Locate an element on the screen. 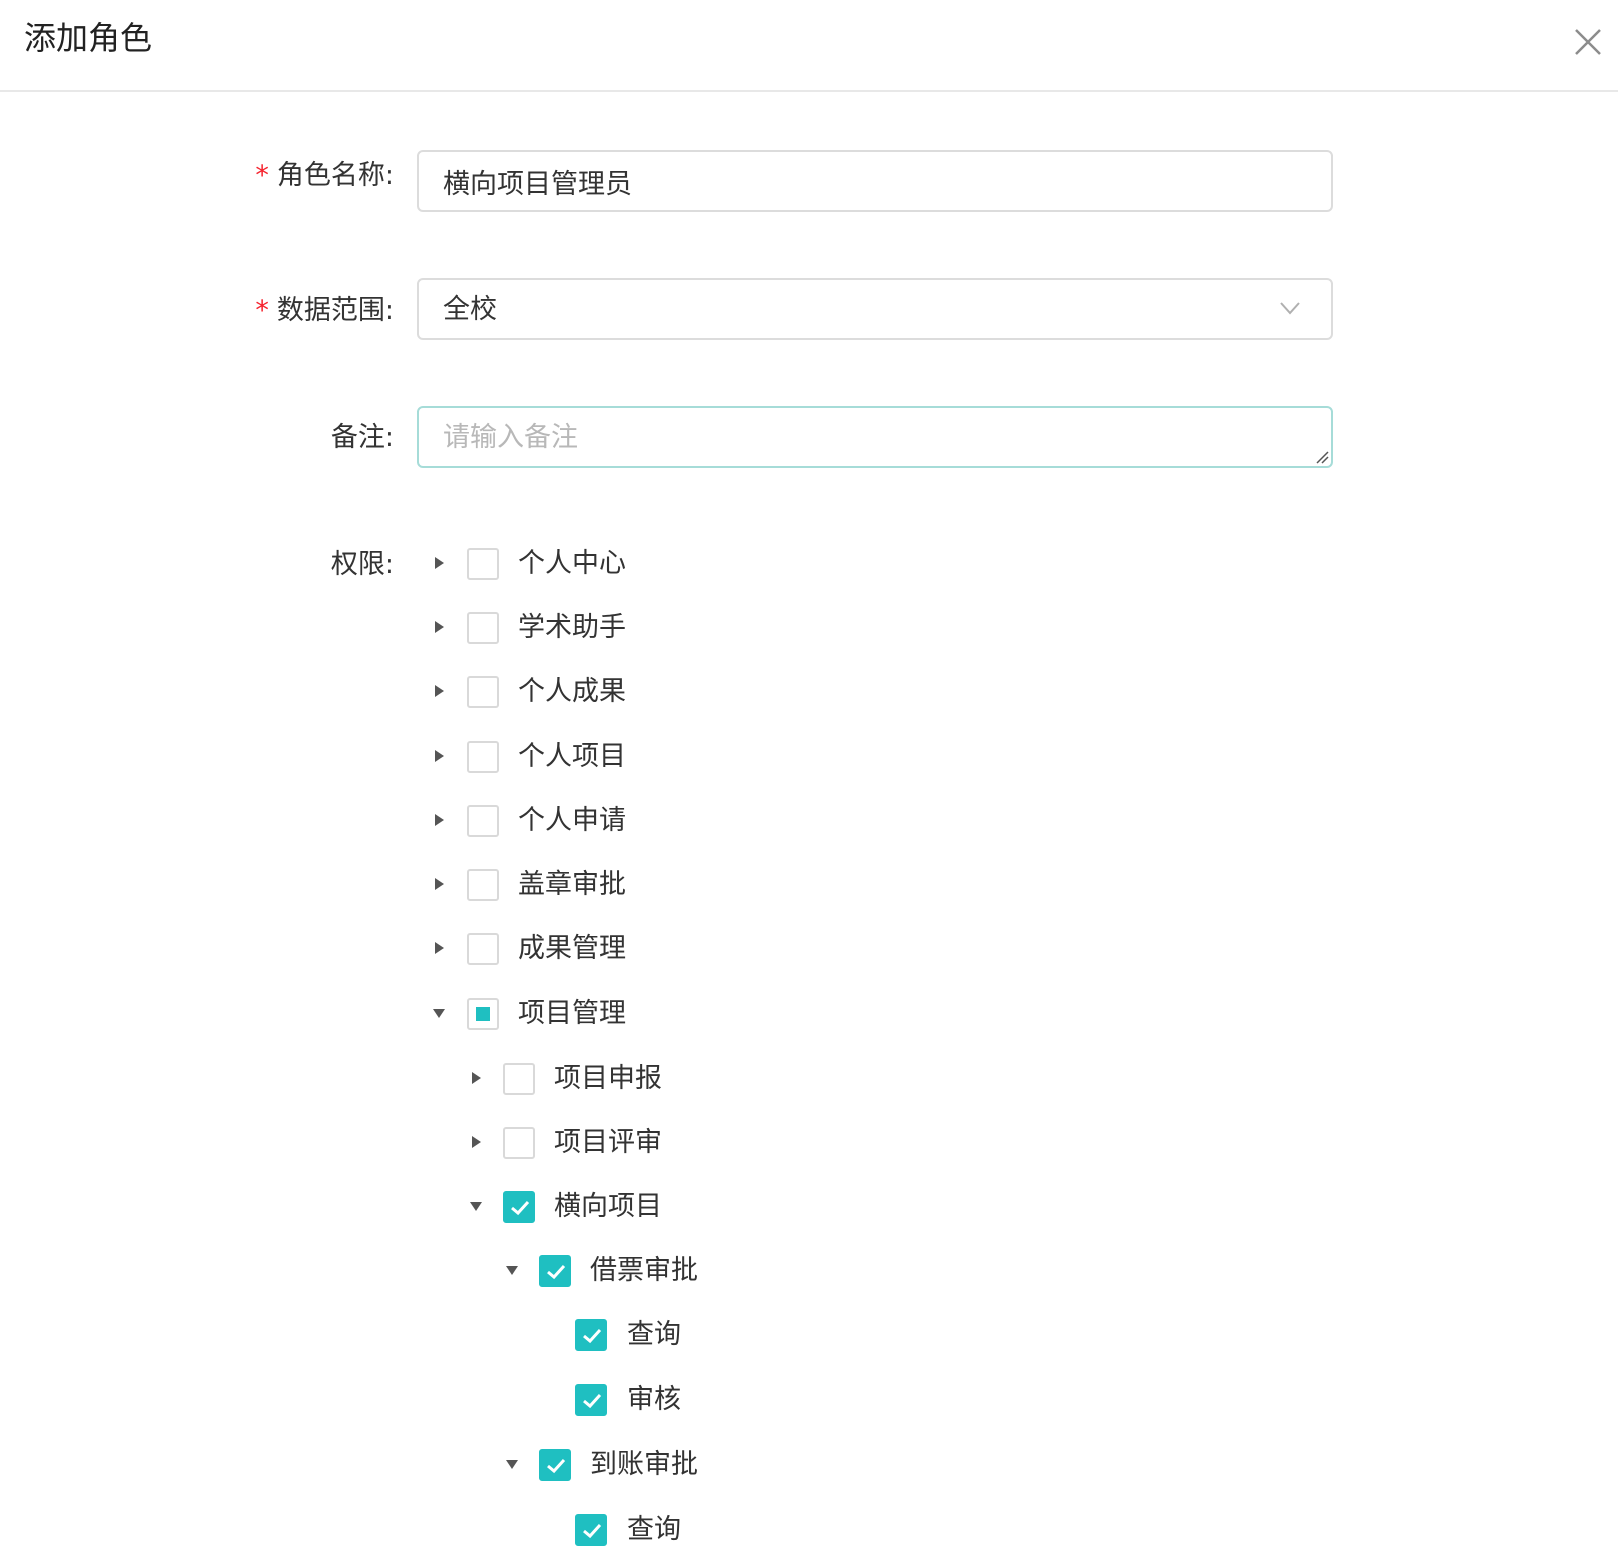 Image resolution: width=1618 pixels, height=1564 pixels. tree-label: 项目管理 is located at coordinates (572, 1013).